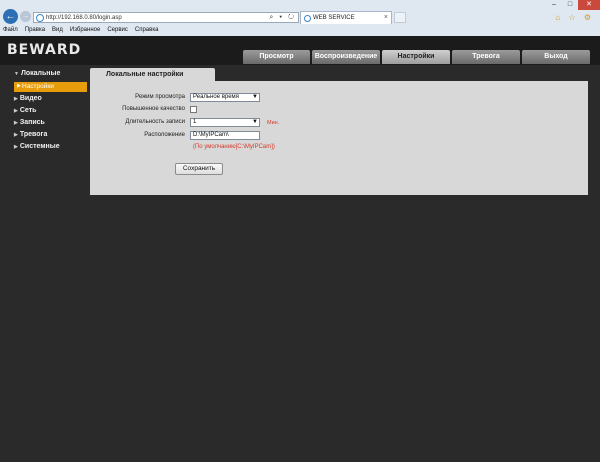 The width and height of the screenshot is (600, 462). What do you see at coordinates (273, 123) in the screenshot?
I see `duration-unit: Мин.` at bounding box center [273, 123].